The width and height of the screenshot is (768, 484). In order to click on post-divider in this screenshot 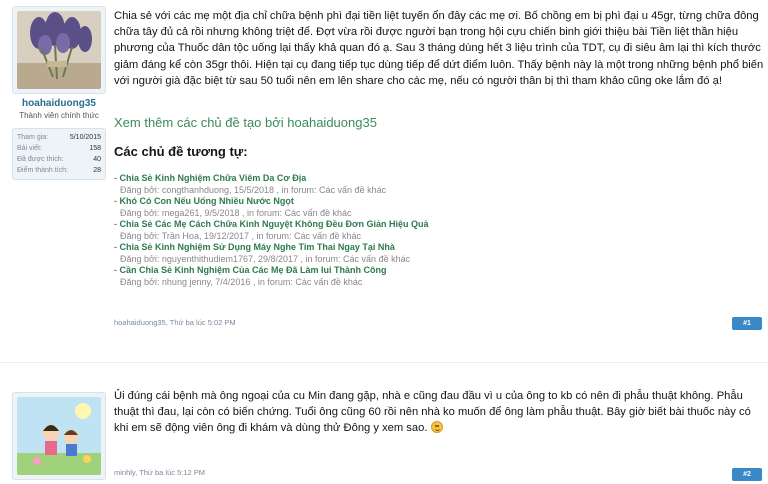, I will do `click(384, 362)`.